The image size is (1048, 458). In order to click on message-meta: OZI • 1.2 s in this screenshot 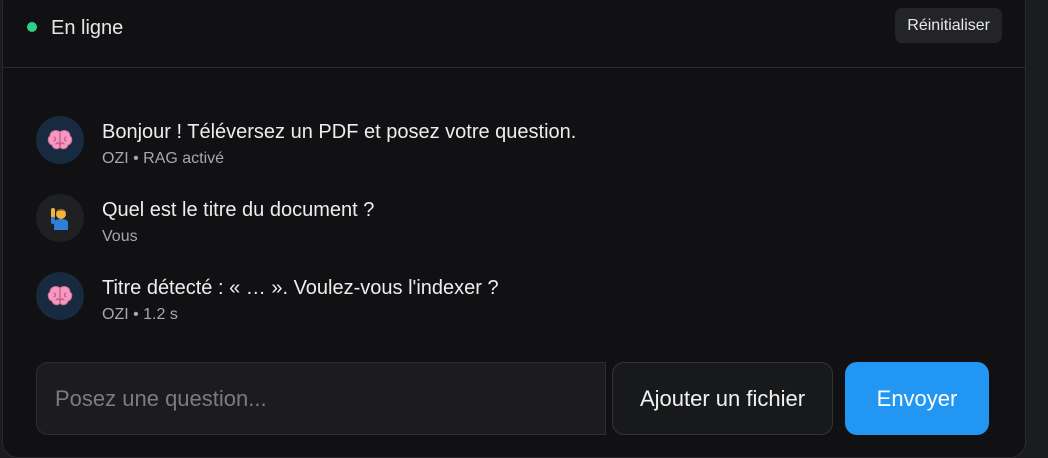, I will do `click(140, 314)`.